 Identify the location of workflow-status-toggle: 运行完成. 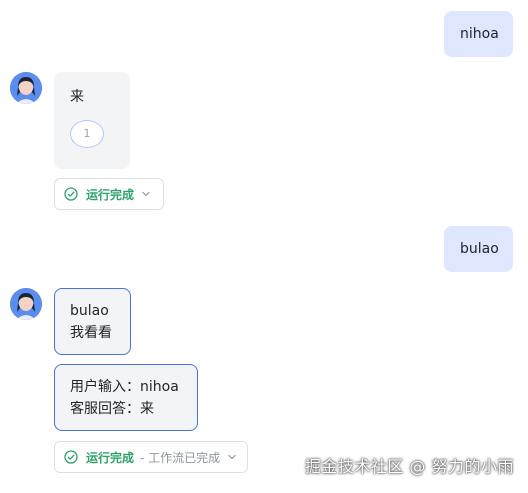
(109, 194).